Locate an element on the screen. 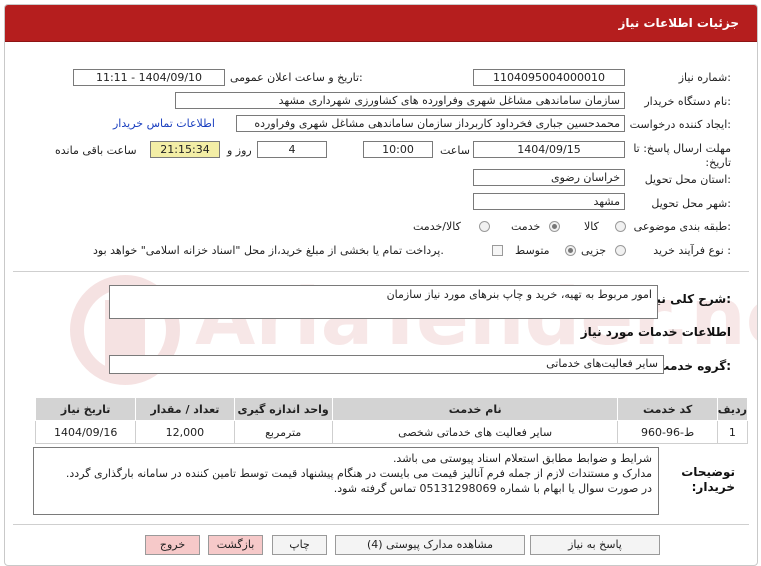 This screenshot has height=566, width=761. view-attachments-button: مشاهده مدارک پیوستی (4) is located at coordinates (430, 545).